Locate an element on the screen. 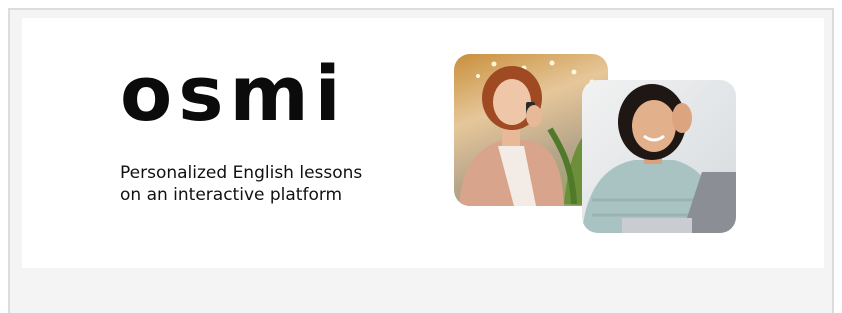 This screenshot has width=842, height=313. tagline-line-2: on an interactive platform is located at coordinates (231, 195).